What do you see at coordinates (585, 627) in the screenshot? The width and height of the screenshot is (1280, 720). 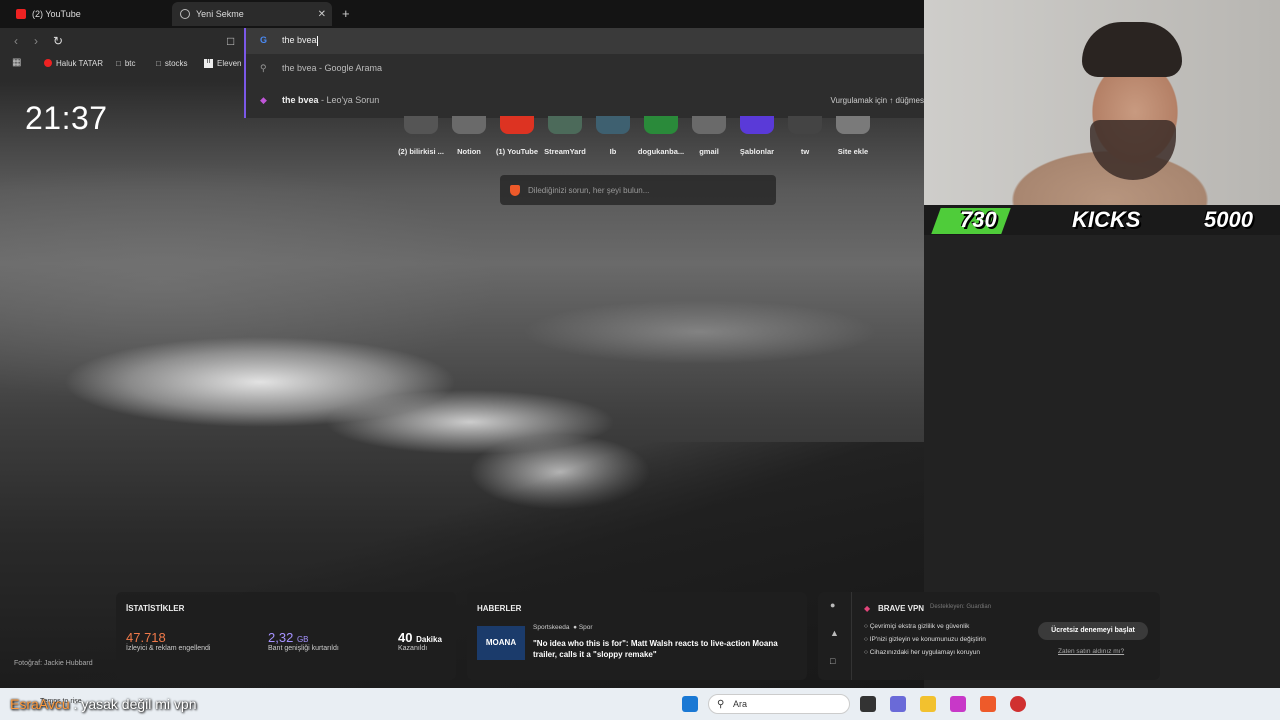 I see `news-category: Spor` at bounding box center [585, 627].